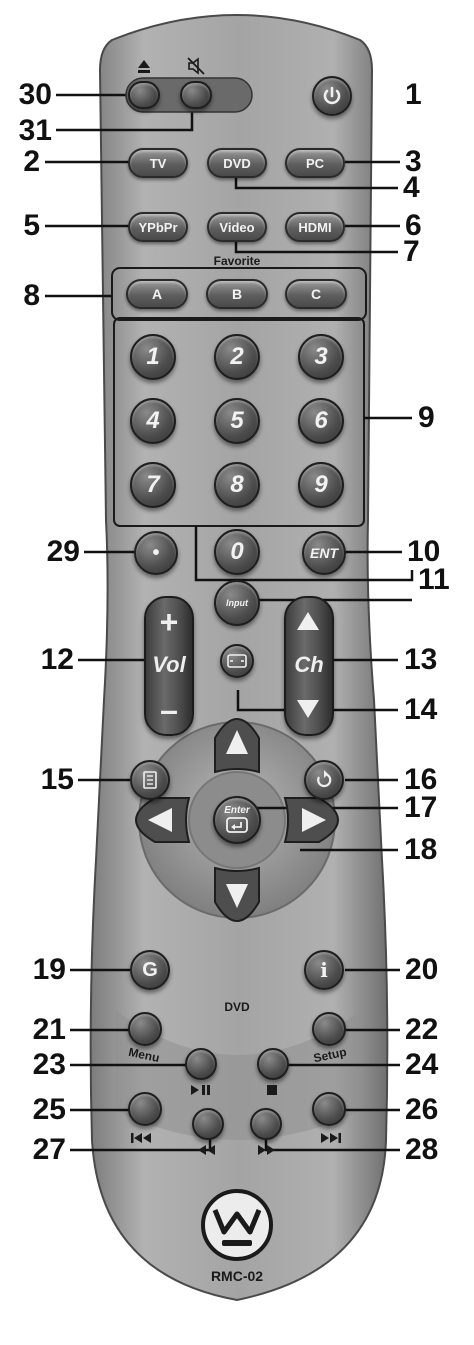 The height and width of the screenshot is (1345, 474). I want to click on eject-icon, so click(144, 66).